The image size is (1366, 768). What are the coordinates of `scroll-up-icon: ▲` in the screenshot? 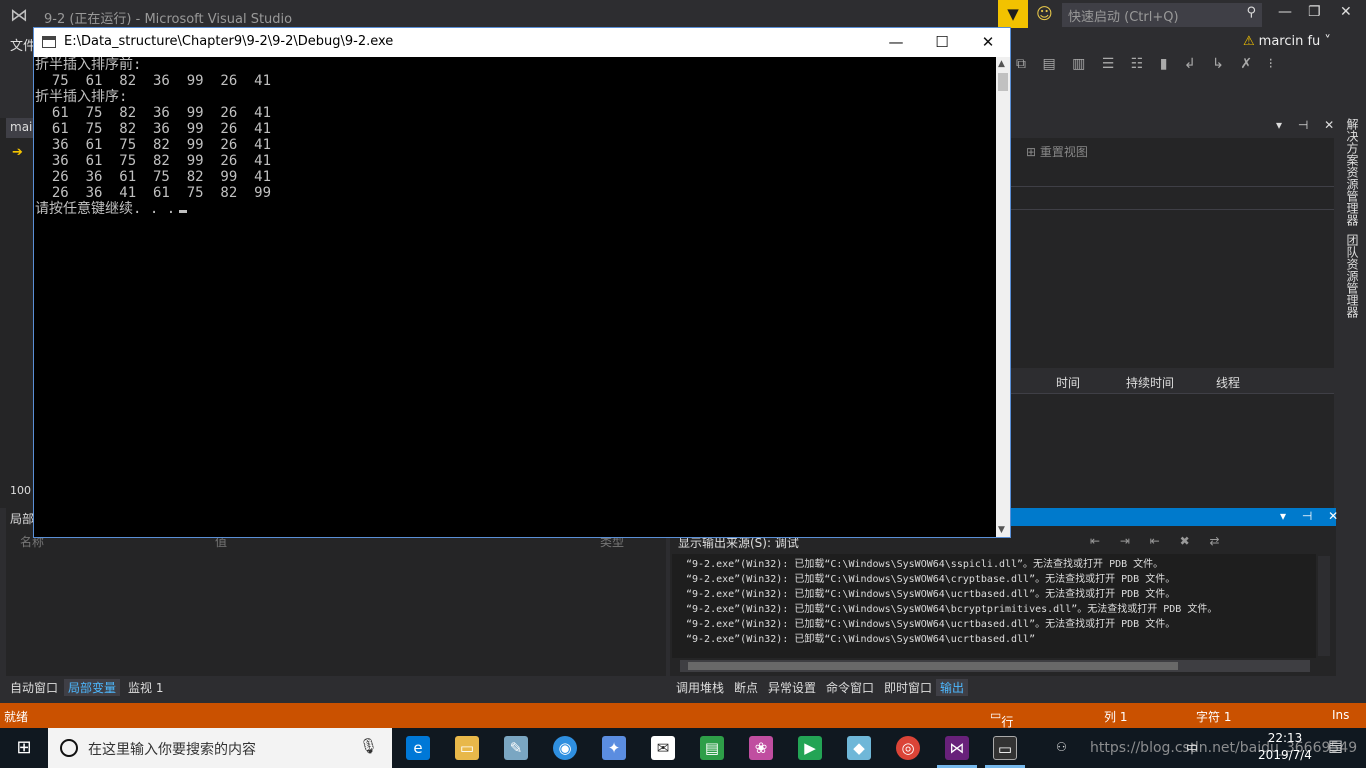 It's located at (1001, 64).